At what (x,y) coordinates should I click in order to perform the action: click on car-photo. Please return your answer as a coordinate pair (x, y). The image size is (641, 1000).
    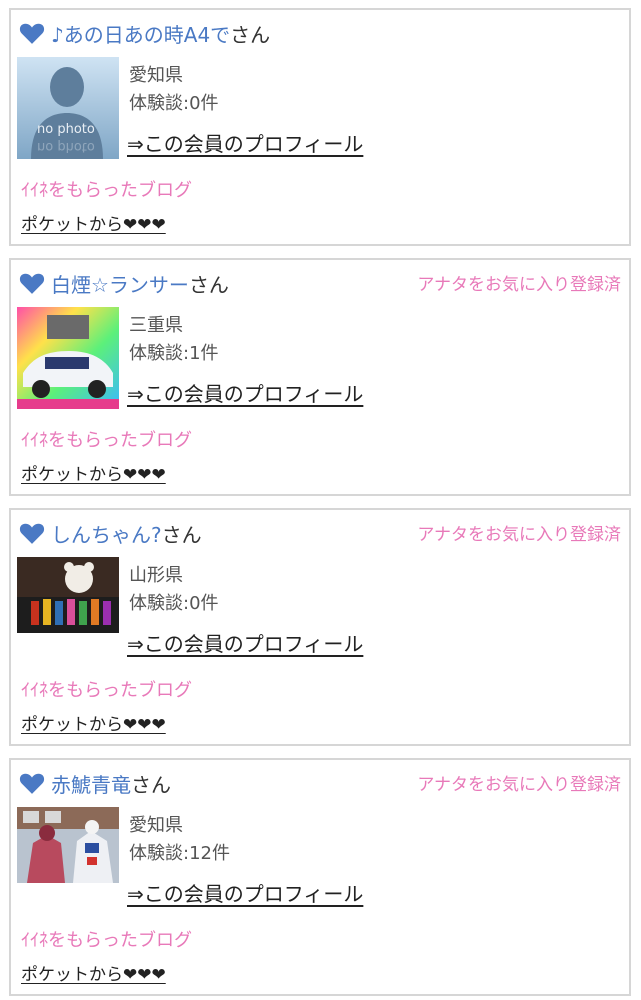
    Looking at the image, I should click on (68, 358).